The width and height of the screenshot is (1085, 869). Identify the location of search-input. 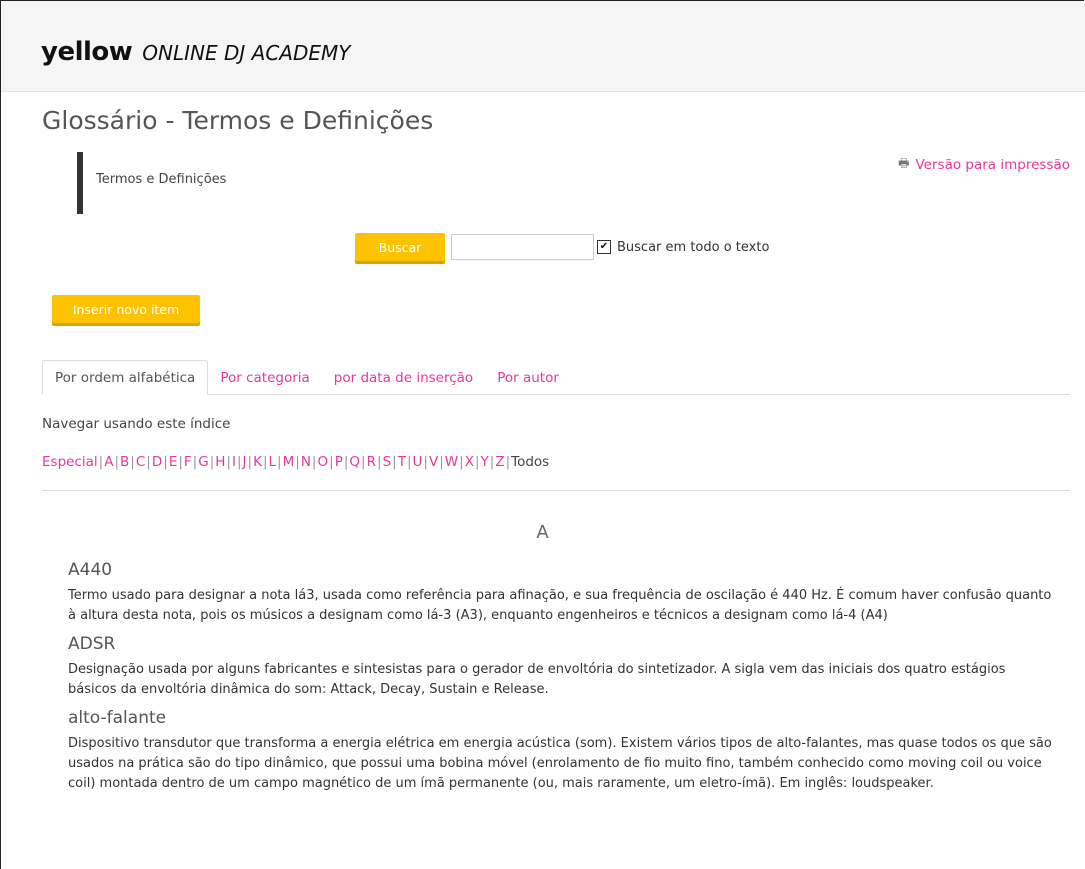
(522, 247).